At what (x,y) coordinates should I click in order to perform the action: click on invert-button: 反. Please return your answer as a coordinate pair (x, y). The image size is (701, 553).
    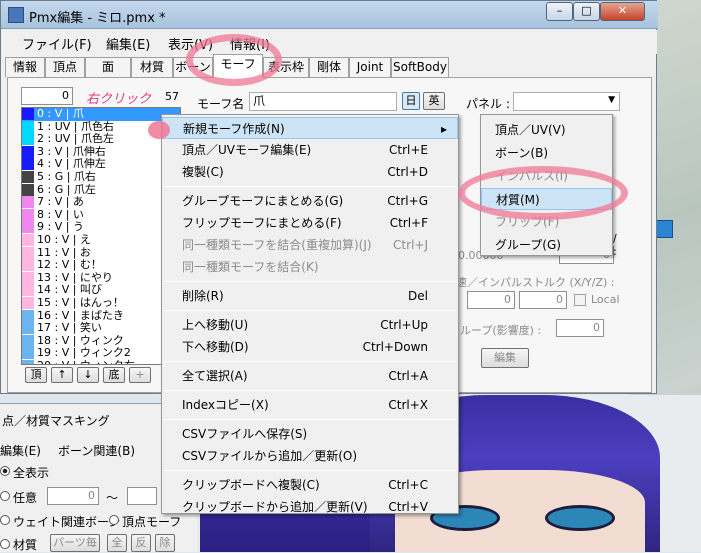
    Looking at the image, I should click on (141, 543).